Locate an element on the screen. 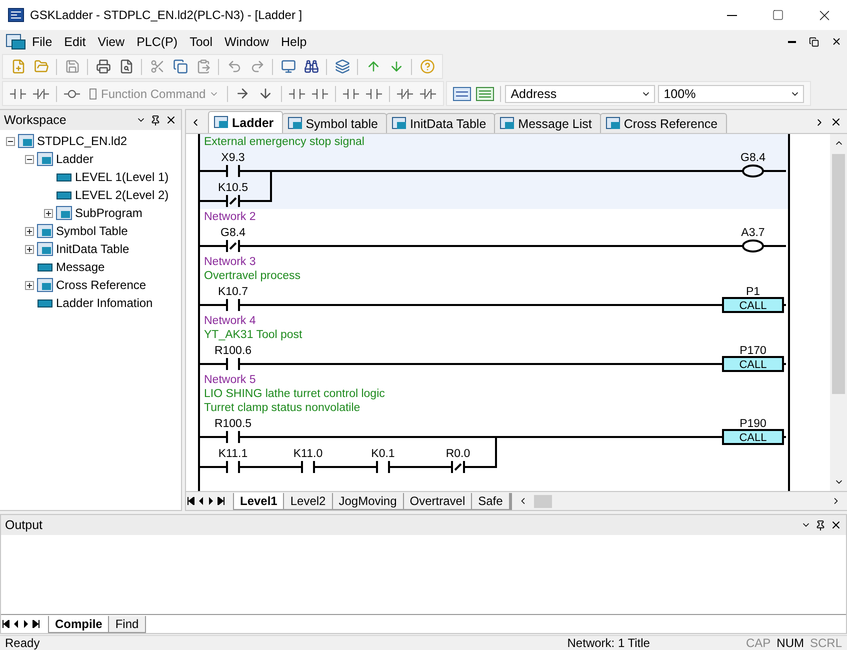 The width and height of the screenshot is (847, 650). zoom-dropdown: 100% is located at coordinates (731, 93).